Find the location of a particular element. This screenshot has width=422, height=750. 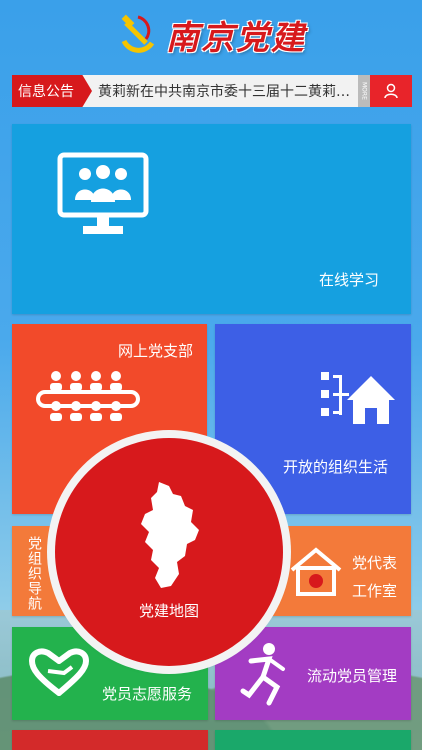

tile-volunteer-service-label: 党员志愿服务 is located at coordinates (146, 694).